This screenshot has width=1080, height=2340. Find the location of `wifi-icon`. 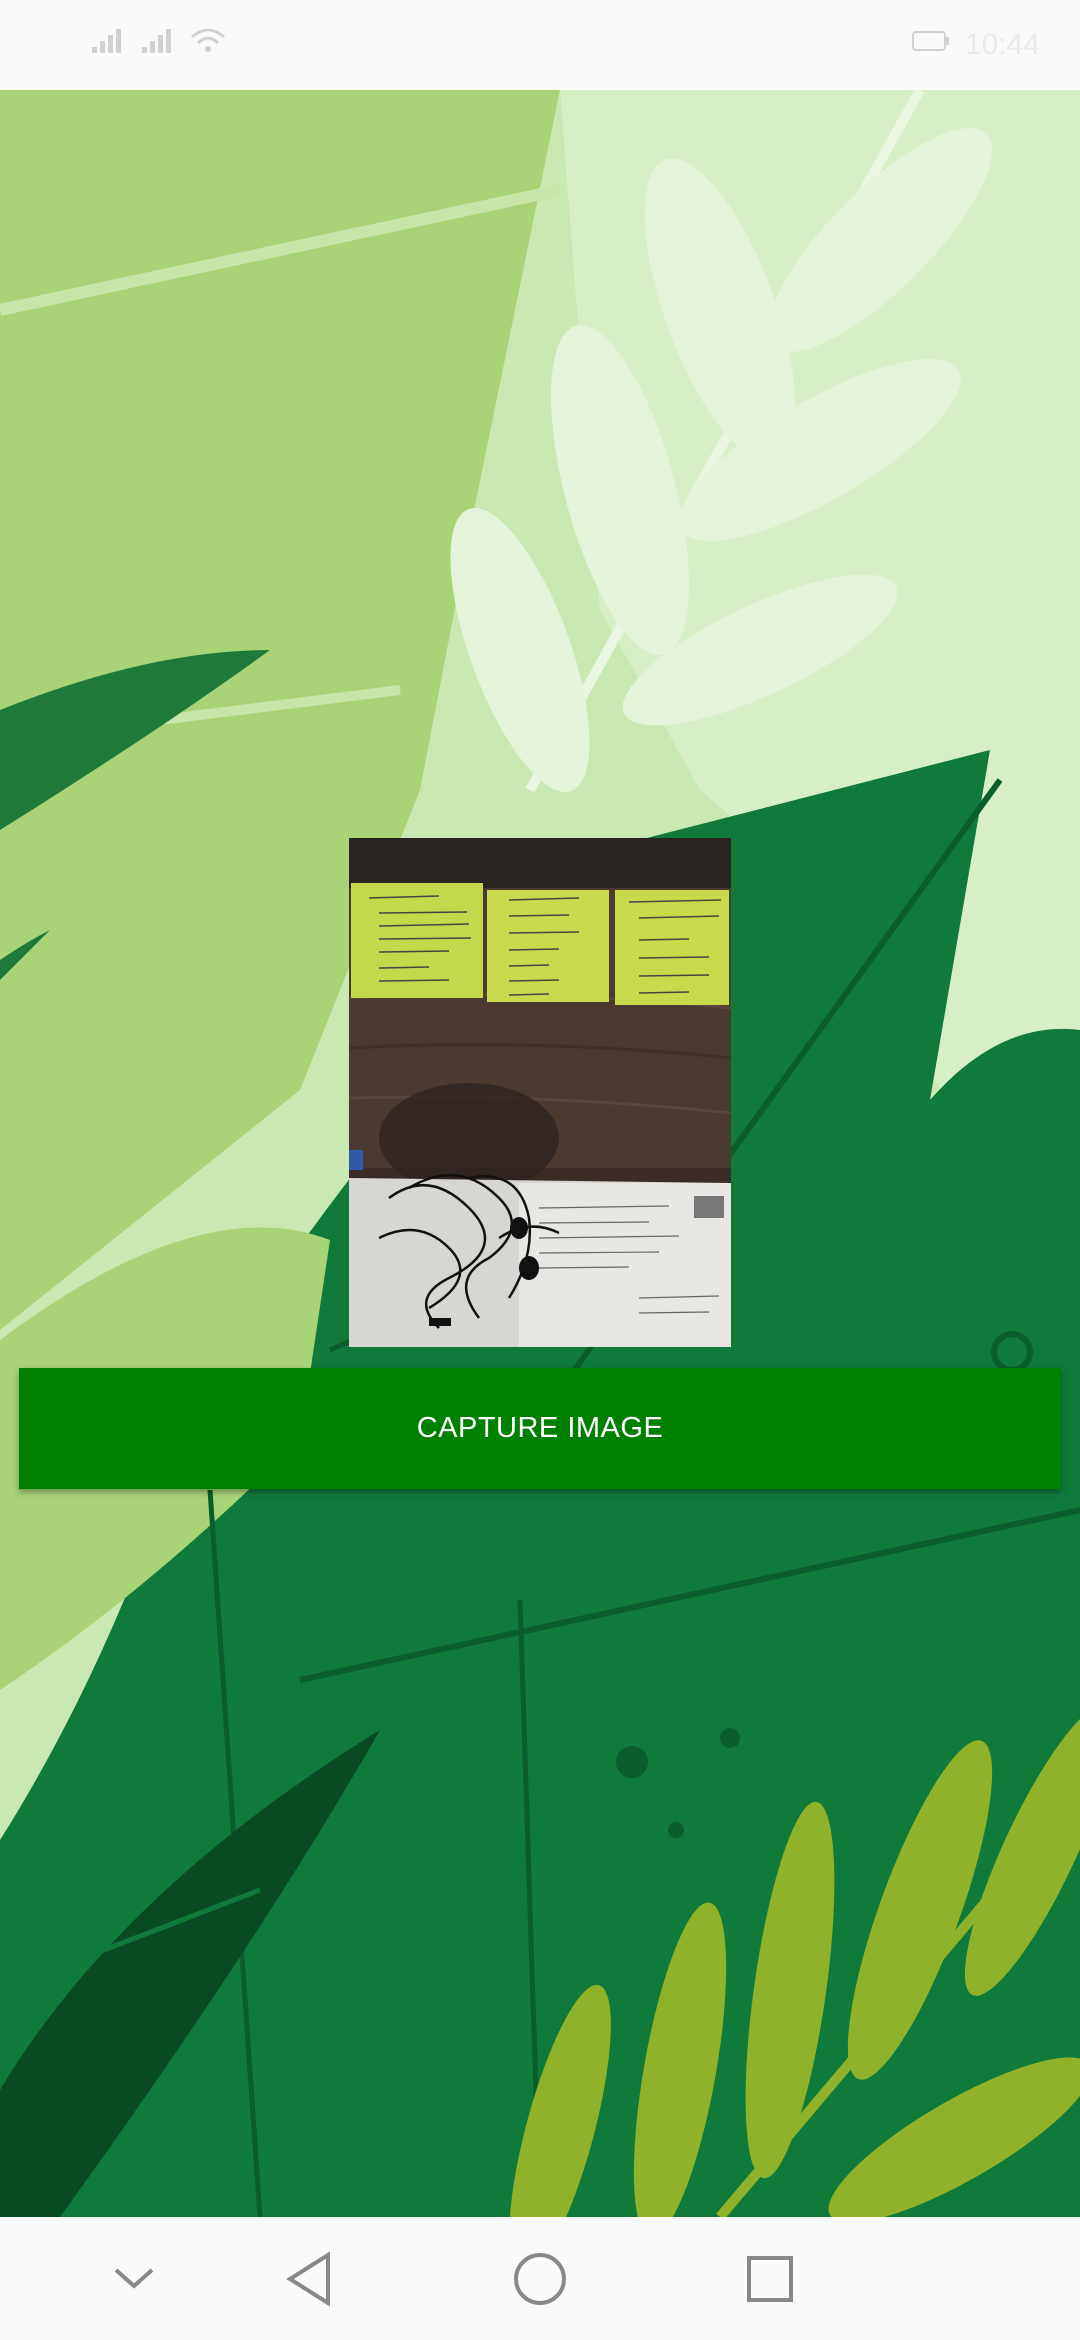

wifi-icon is located at coordinates (208, 45).